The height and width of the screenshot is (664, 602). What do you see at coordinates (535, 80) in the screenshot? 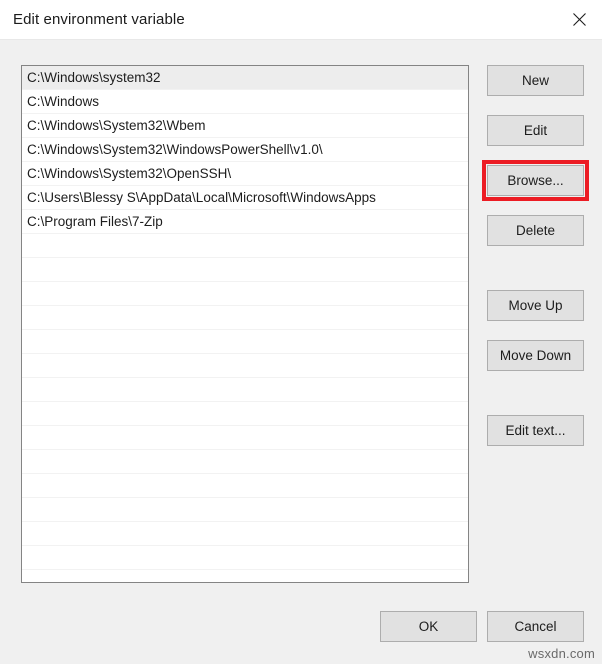
I see `new-button: New` at bounding box center [535, 80].